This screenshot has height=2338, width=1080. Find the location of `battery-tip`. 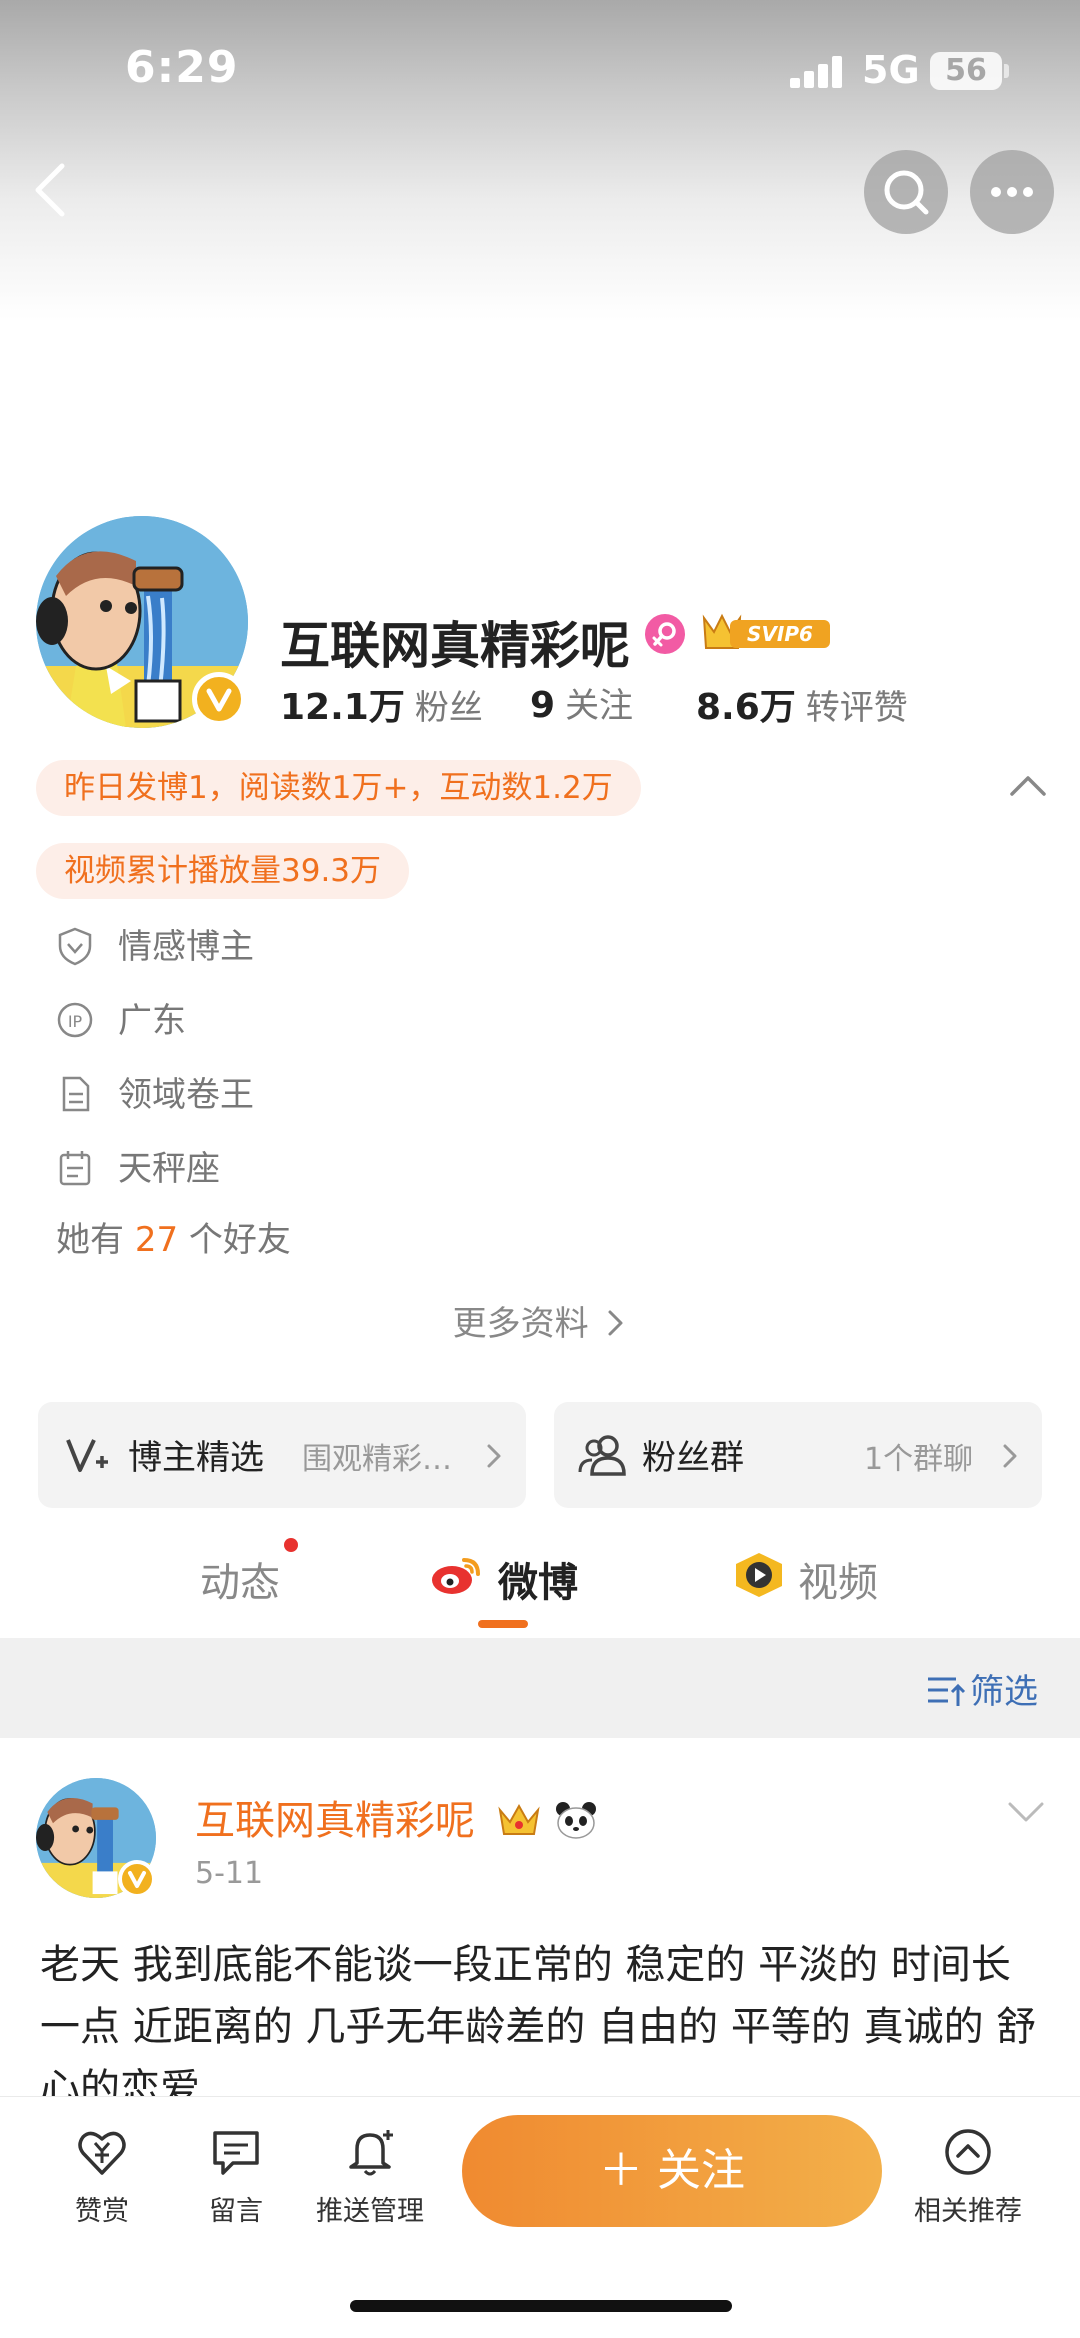

battery-tip is located at coordinates (1006, 71).